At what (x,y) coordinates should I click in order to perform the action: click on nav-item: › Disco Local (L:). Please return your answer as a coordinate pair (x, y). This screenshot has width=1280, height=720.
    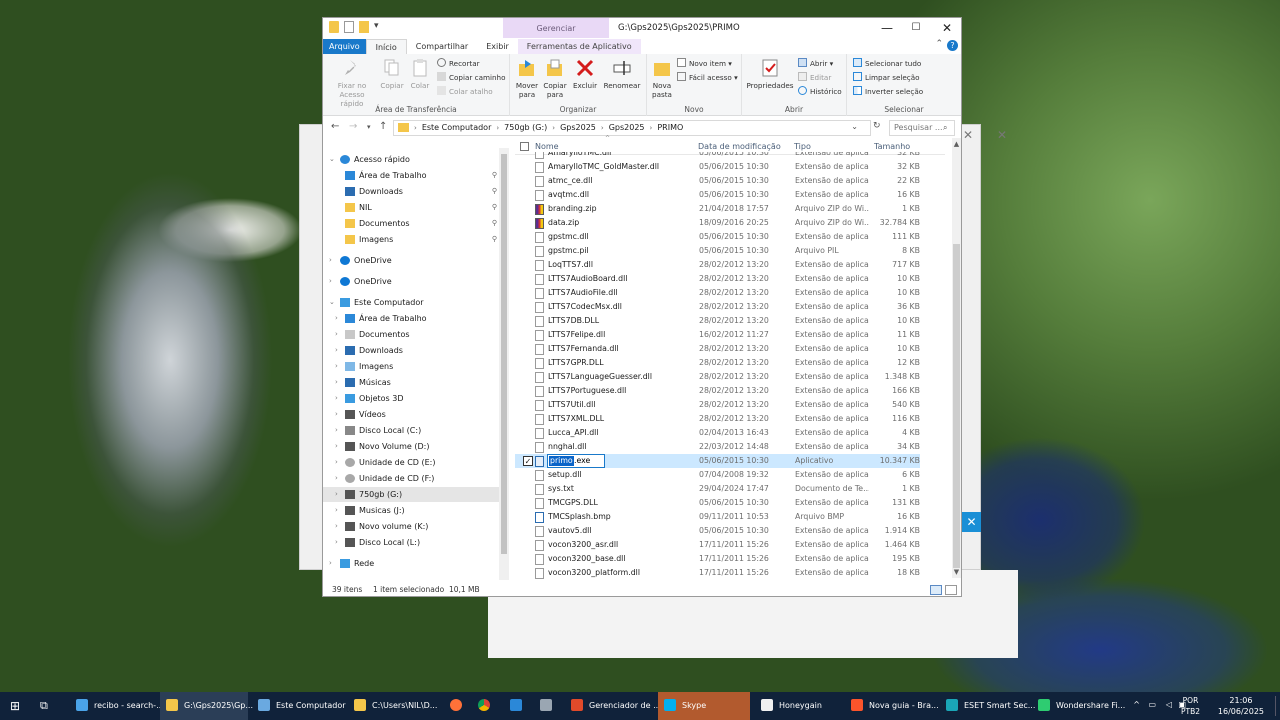
    Looking at the image, I should click on (411, 542).